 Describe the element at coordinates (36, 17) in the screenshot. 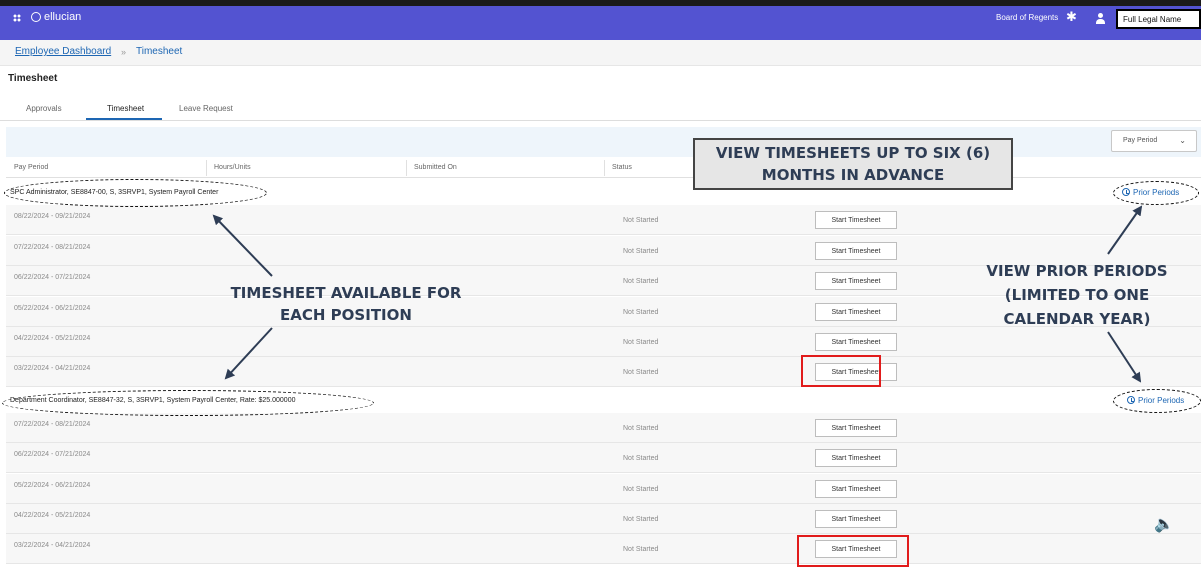

I see `ellucian-logo-icon` at that location.